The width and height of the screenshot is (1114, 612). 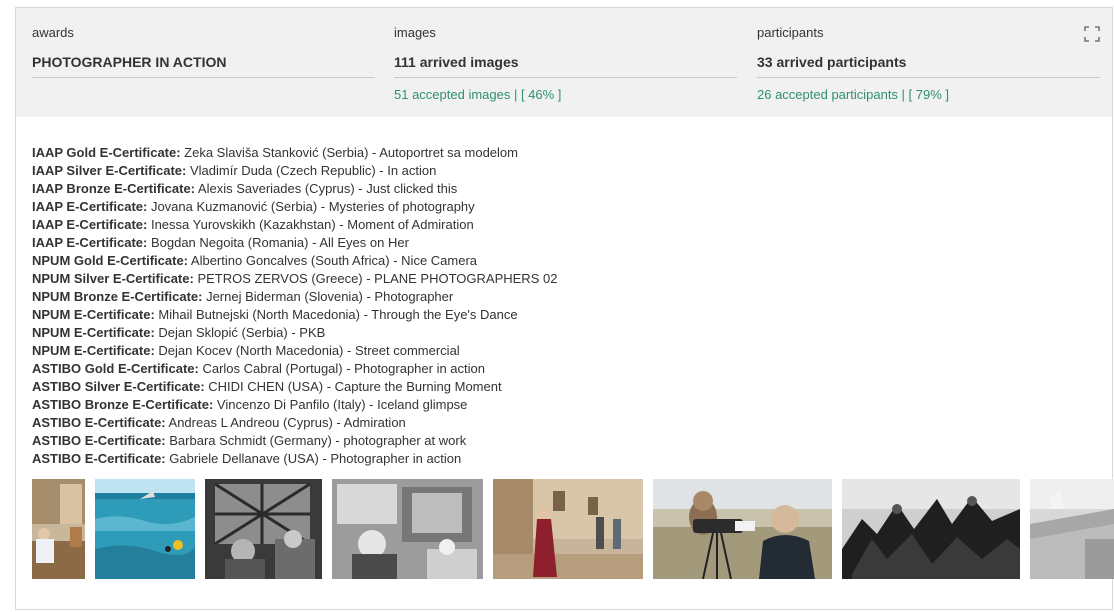 I want to click on award-category: NPUM Bronze E-Certificate:, so click(x=117, y=296).